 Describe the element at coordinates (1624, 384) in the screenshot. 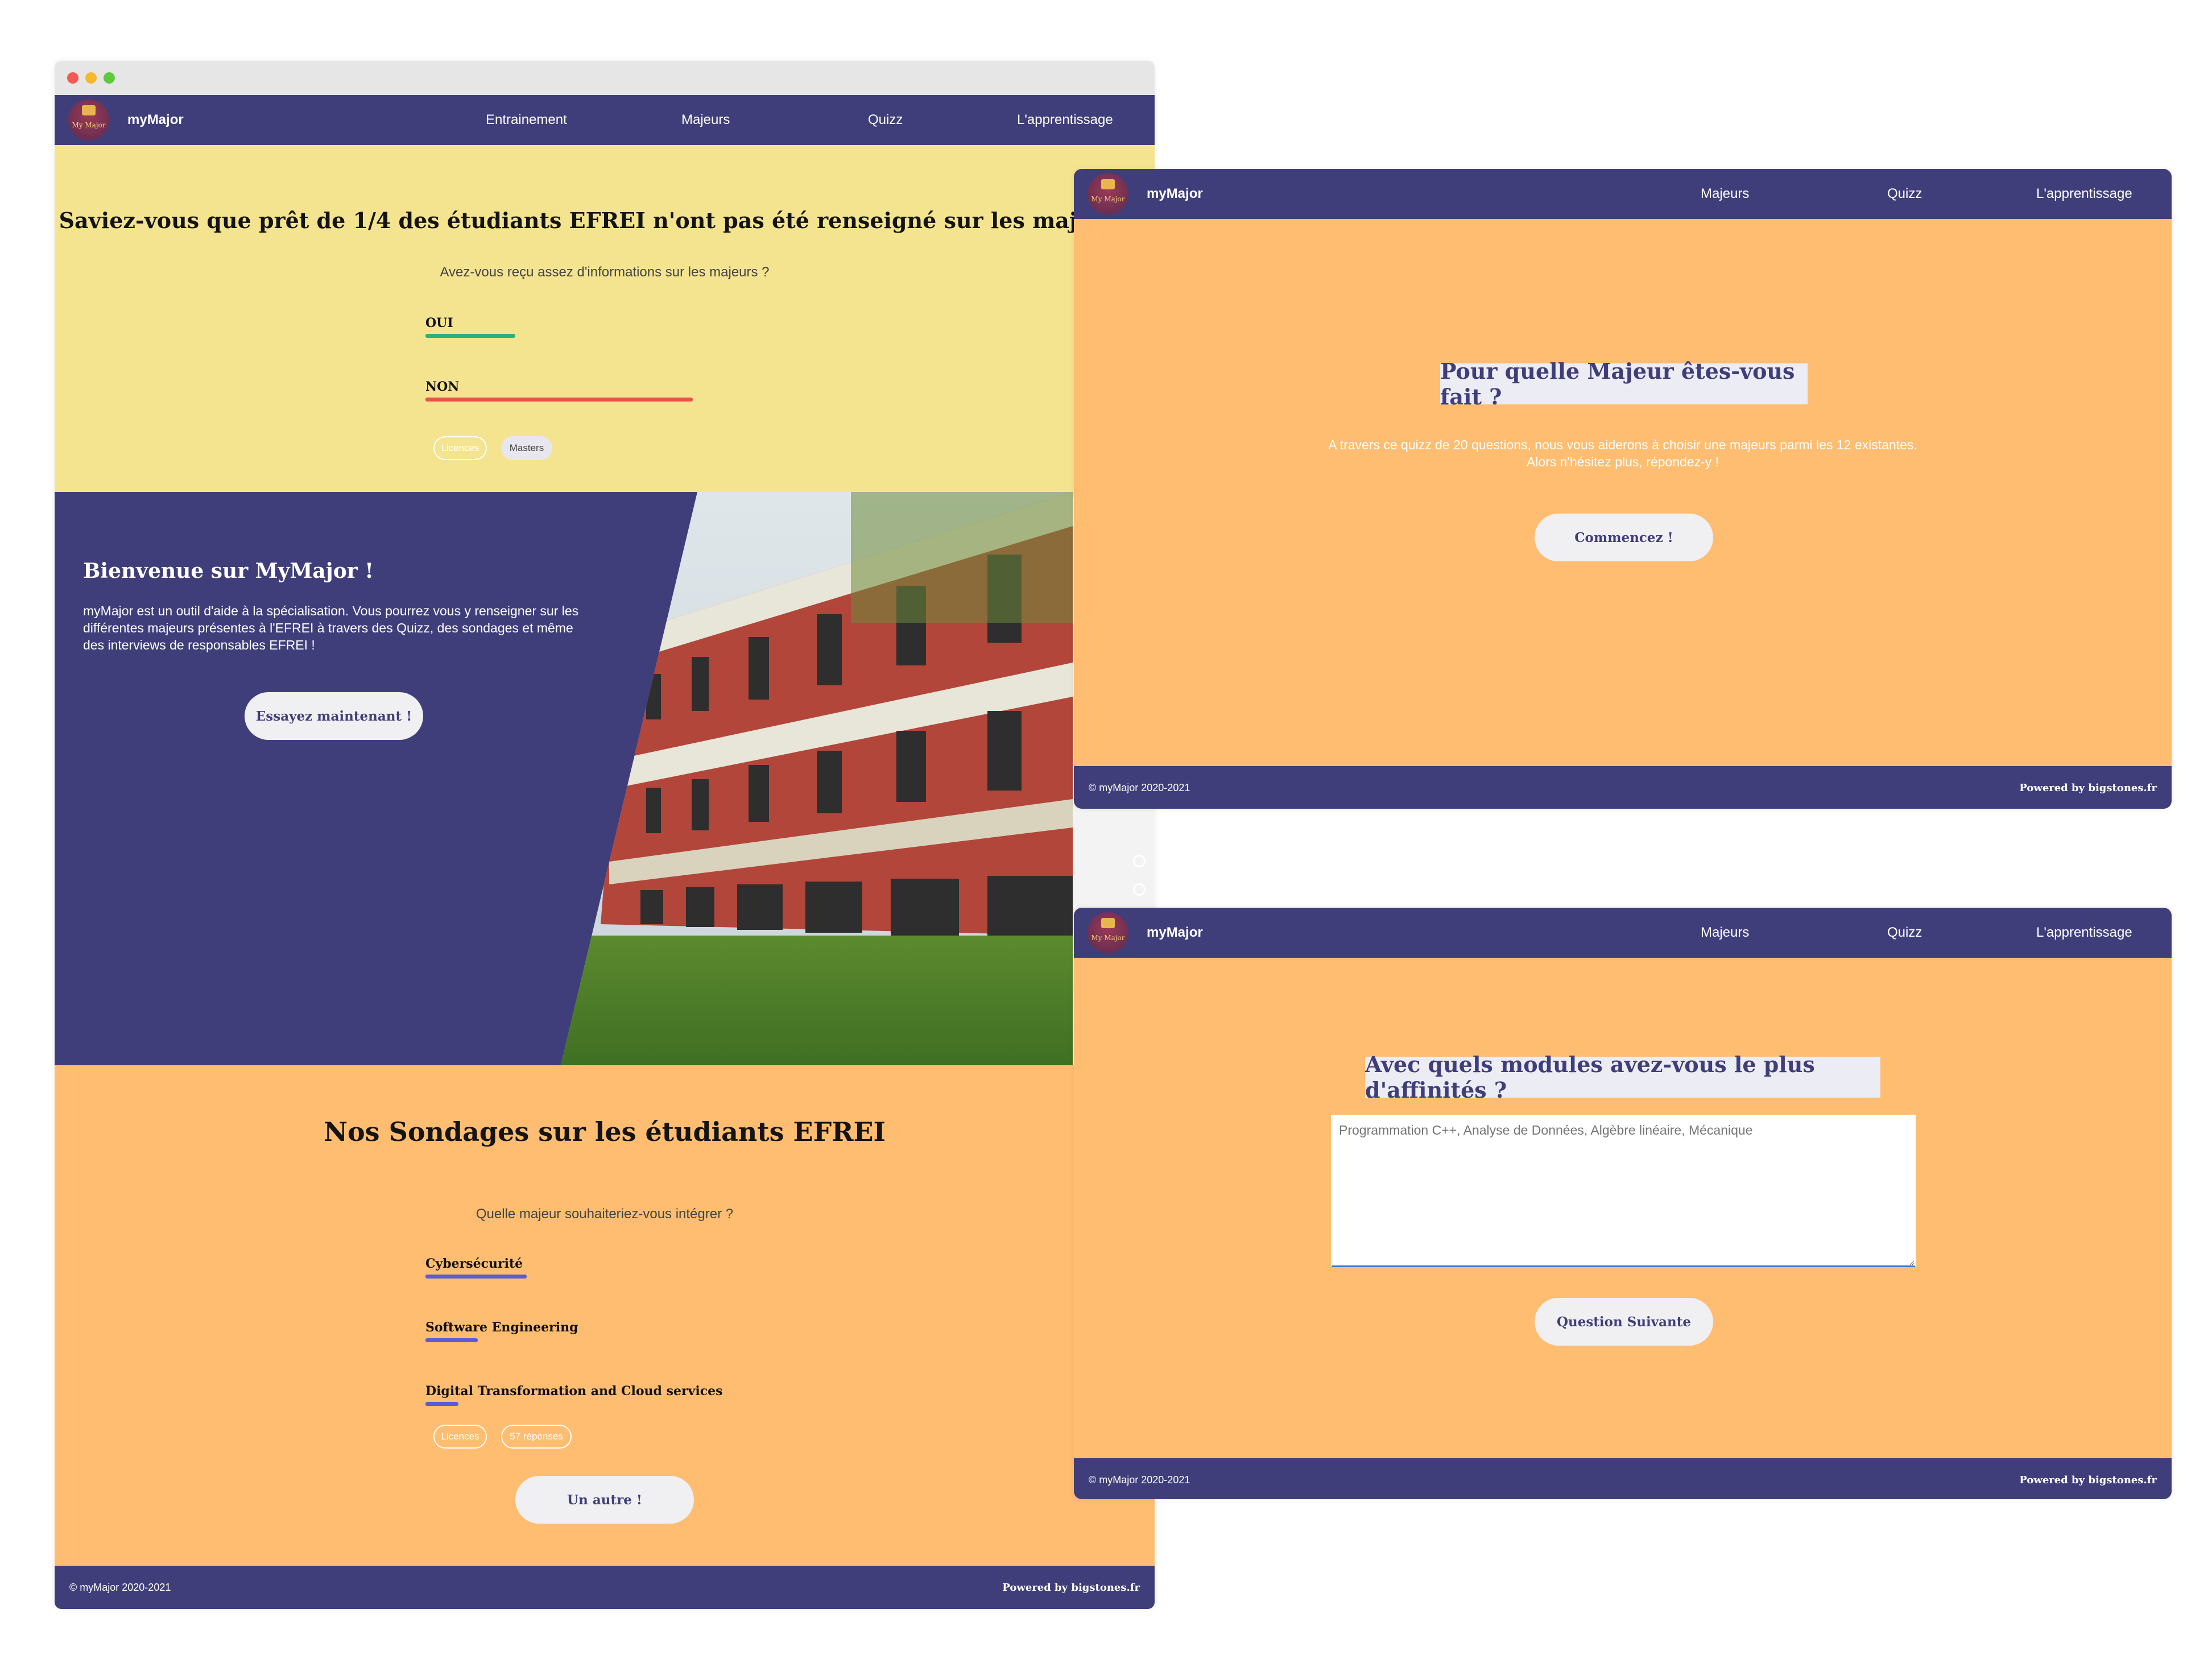

I see `quiz-title: Pour quelle Majeur êtes-vous fait ?` at that location.